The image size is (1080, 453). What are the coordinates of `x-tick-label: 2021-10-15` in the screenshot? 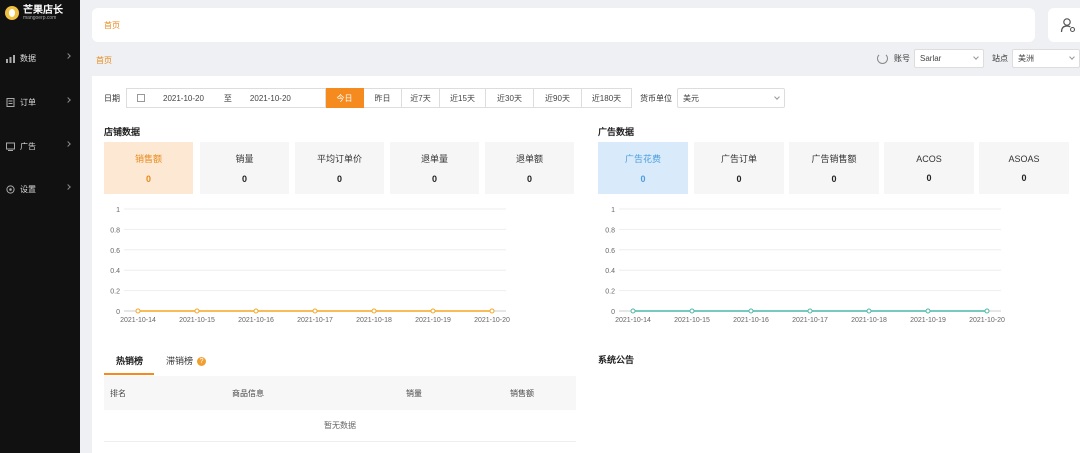 It's located at (197, 320).